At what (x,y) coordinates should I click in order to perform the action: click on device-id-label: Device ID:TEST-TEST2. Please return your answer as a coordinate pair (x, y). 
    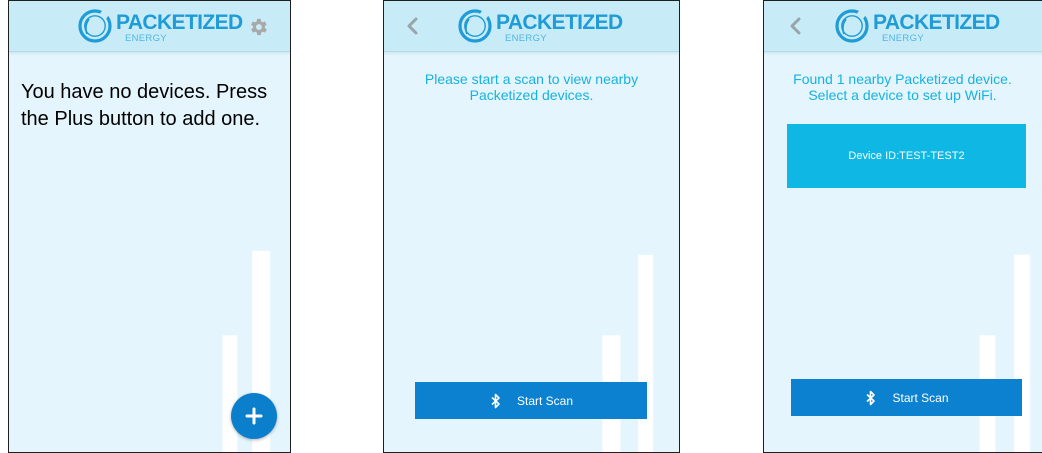
    Looking at the image, I should click on (906, 156).